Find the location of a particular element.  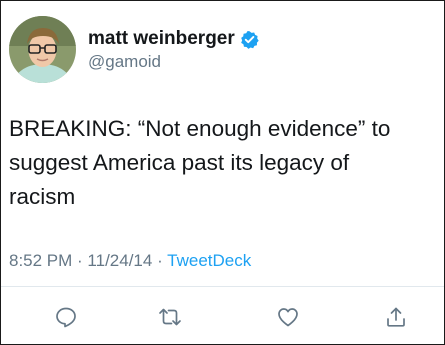

share-icon is located at coordinates (396, 317).